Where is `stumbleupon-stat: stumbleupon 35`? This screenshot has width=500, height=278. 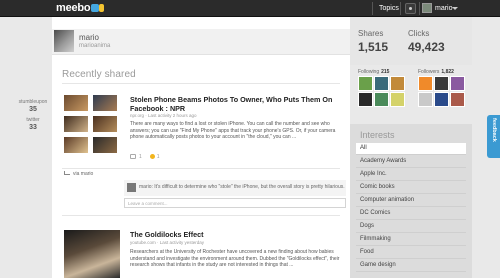
stumbleupon-stat: stumbleupon 35 is located at coordinates (33, 106).